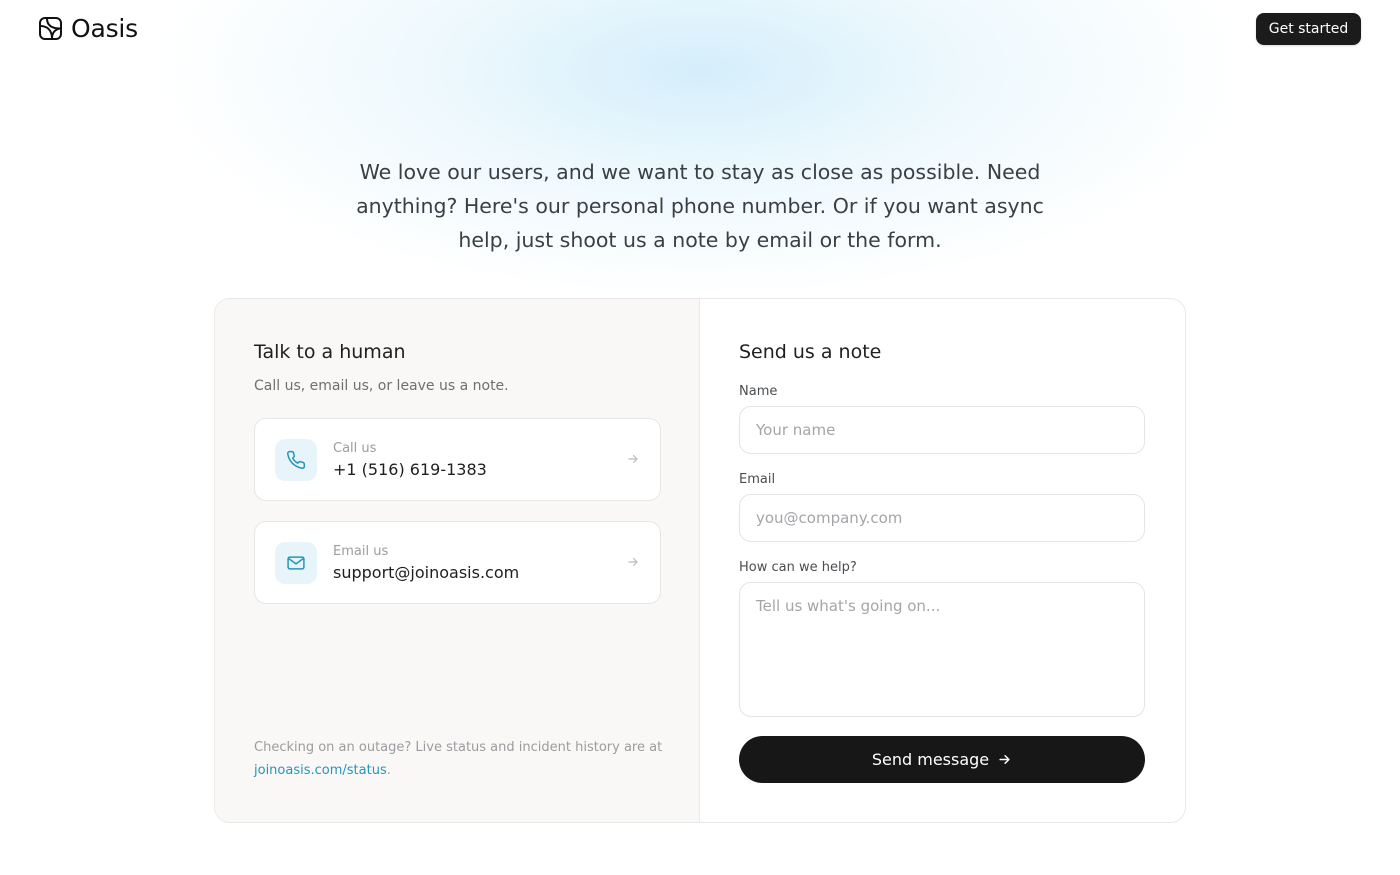 The image size is (1400, 875). I want to click on panel-subtitle: Call us, email us, or leave us a note., so click(381, 386).